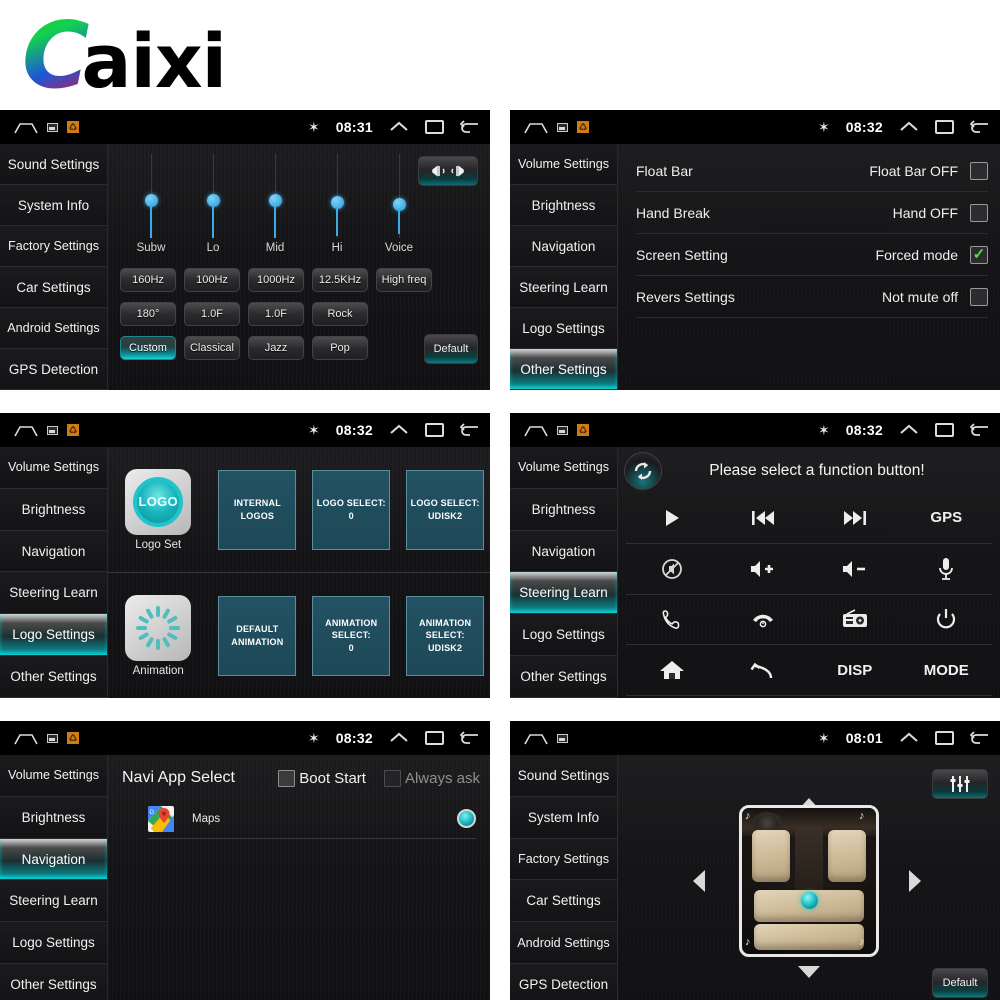 Image resolution: width=1000 pixels, height=1000 pixels. Describe the element at coordinates (212, 314) in the screenshot. I see `eq-btn-q1: 1.0F` at that location.